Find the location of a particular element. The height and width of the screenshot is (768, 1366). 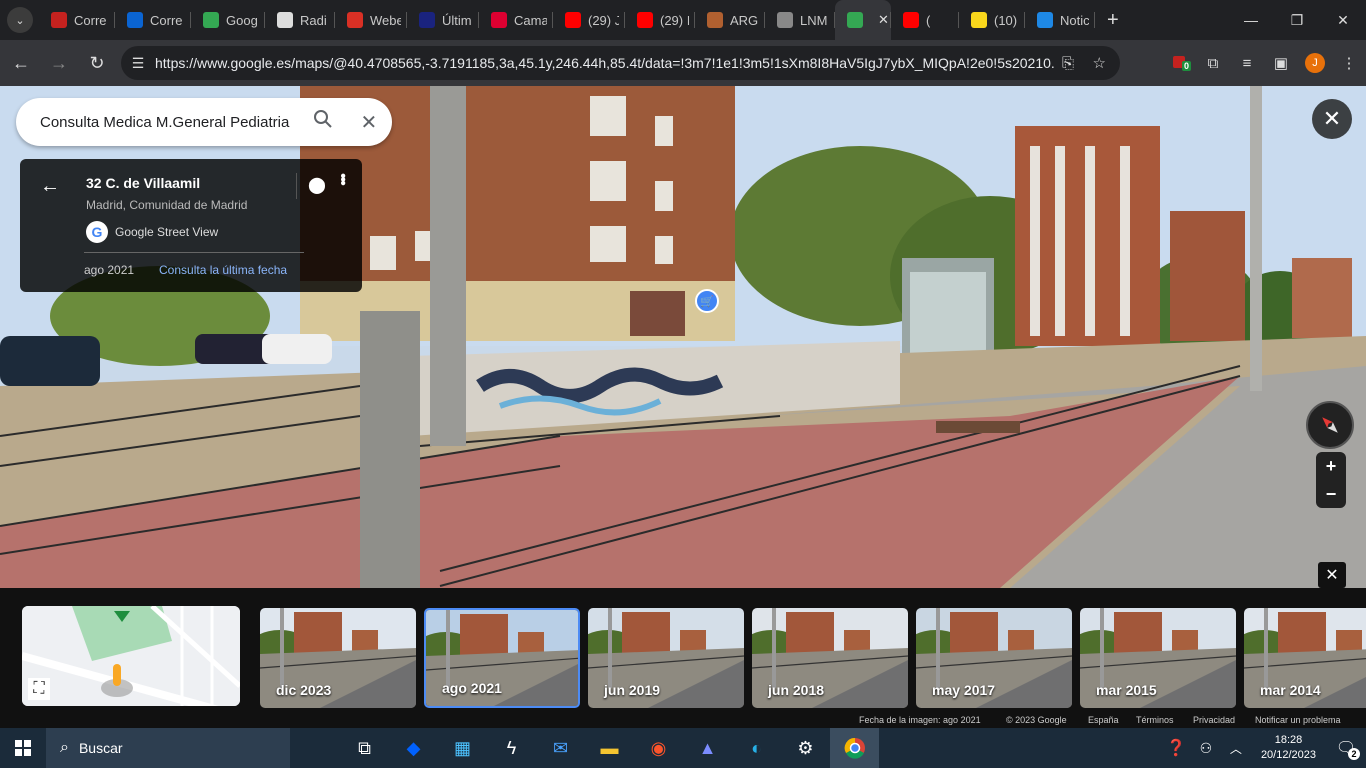

browser-tab: ARGE is located at coordinates (730, 20).